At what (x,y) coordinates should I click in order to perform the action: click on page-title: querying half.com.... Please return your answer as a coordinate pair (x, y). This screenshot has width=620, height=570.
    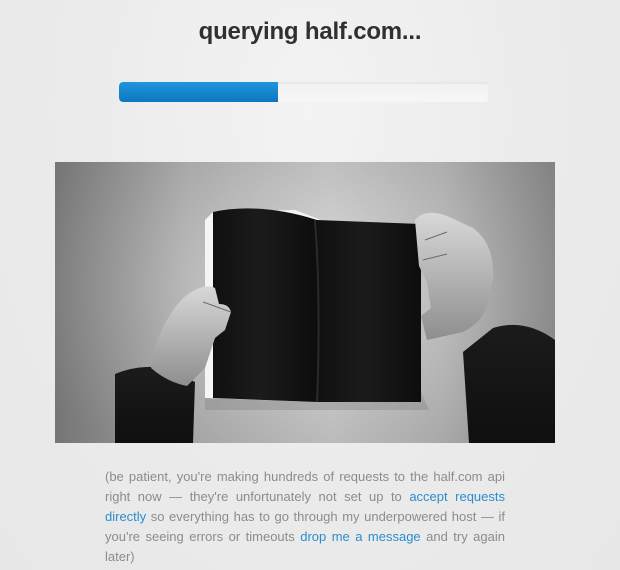
    Looking at the image, I should click on (310, 31).